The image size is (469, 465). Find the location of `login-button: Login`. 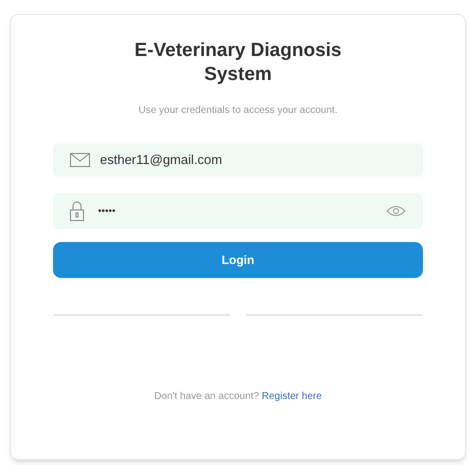

login-button: Login is located at coordinates (238, 260).